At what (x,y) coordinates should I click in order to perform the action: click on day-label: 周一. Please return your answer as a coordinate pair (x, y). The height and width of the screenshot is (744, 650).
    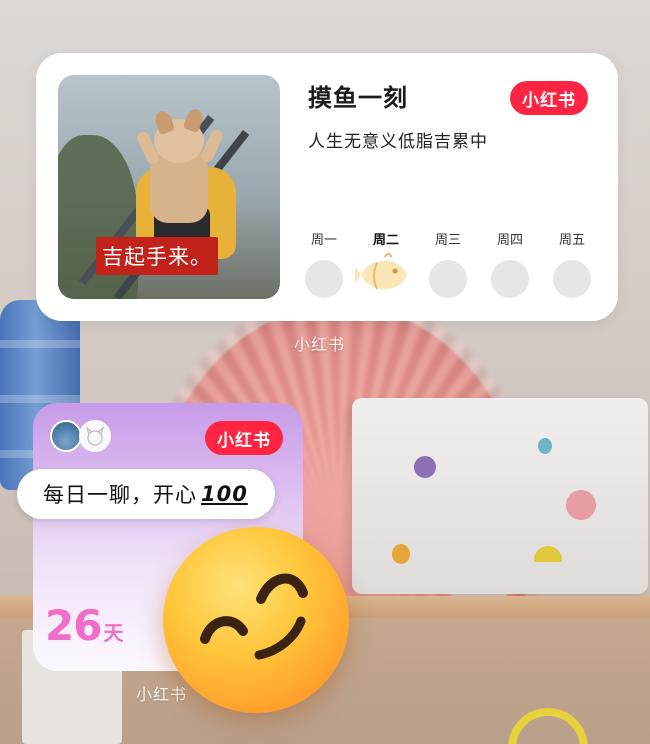
    Looking at the image, I should click on (323, 240).